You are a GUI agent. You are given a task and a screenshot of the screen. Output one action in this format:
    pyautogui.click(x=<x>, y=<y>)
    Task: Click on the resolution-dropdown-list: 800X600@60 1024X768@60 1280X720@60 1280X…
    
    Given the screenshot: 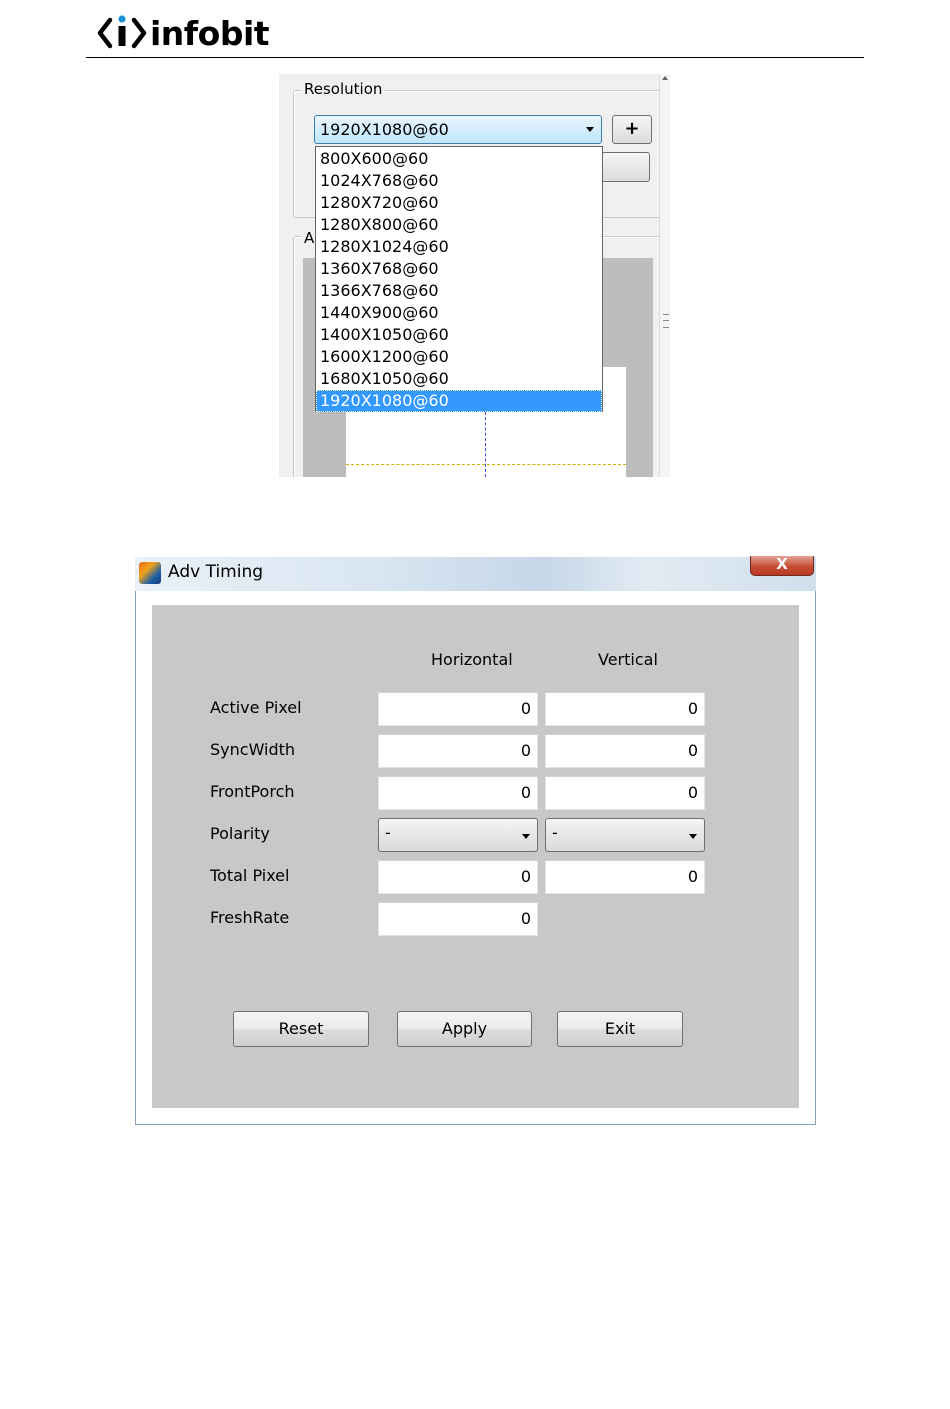 What is the action you would take?
    pyautogui.click(x=459, y=279)
    